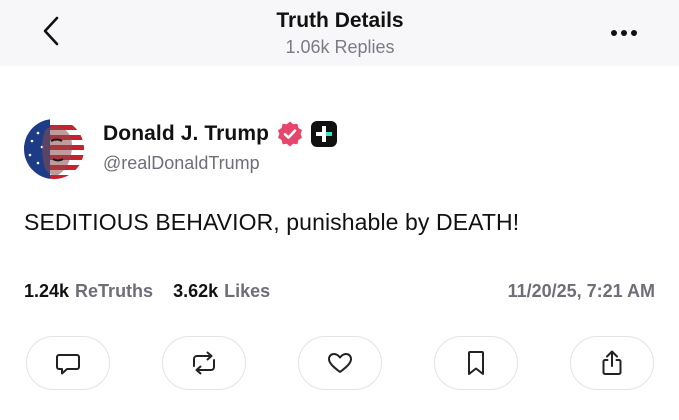 The image size is (679, 420). What do you see at coordinates (340, 20) in the screenshot?
I see `page-title: Truth Details` at bounding box center [340, 20].